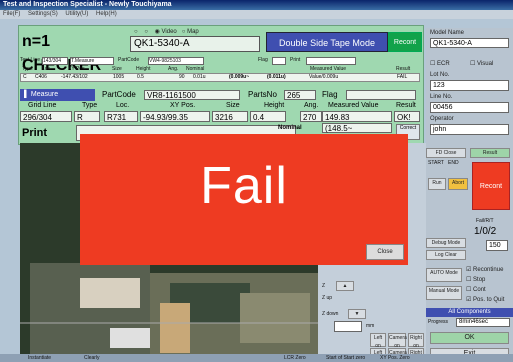 This screenshot has width=513, height=362. I want to click on status-item-4: Start of Start zero, so click(345, 358).